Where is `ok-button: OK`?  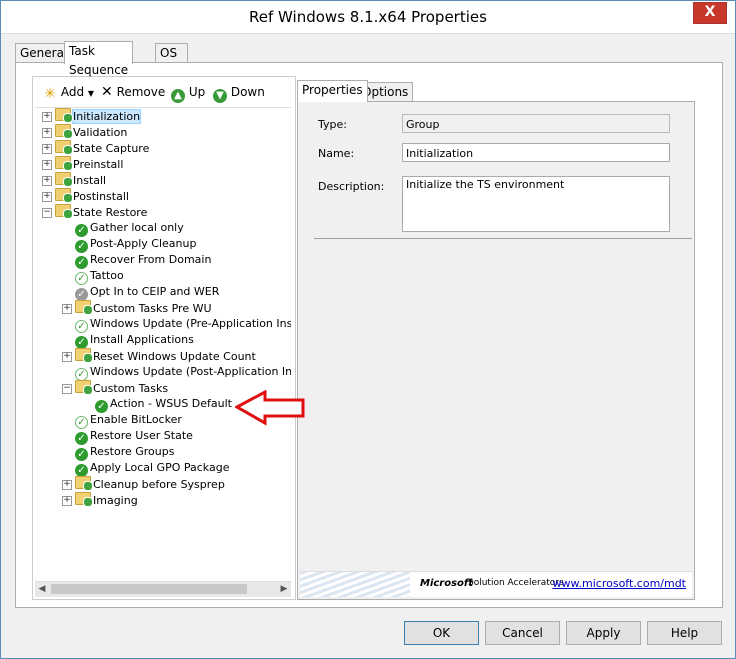
ok-button: OK is located at coordinates (441, 633).